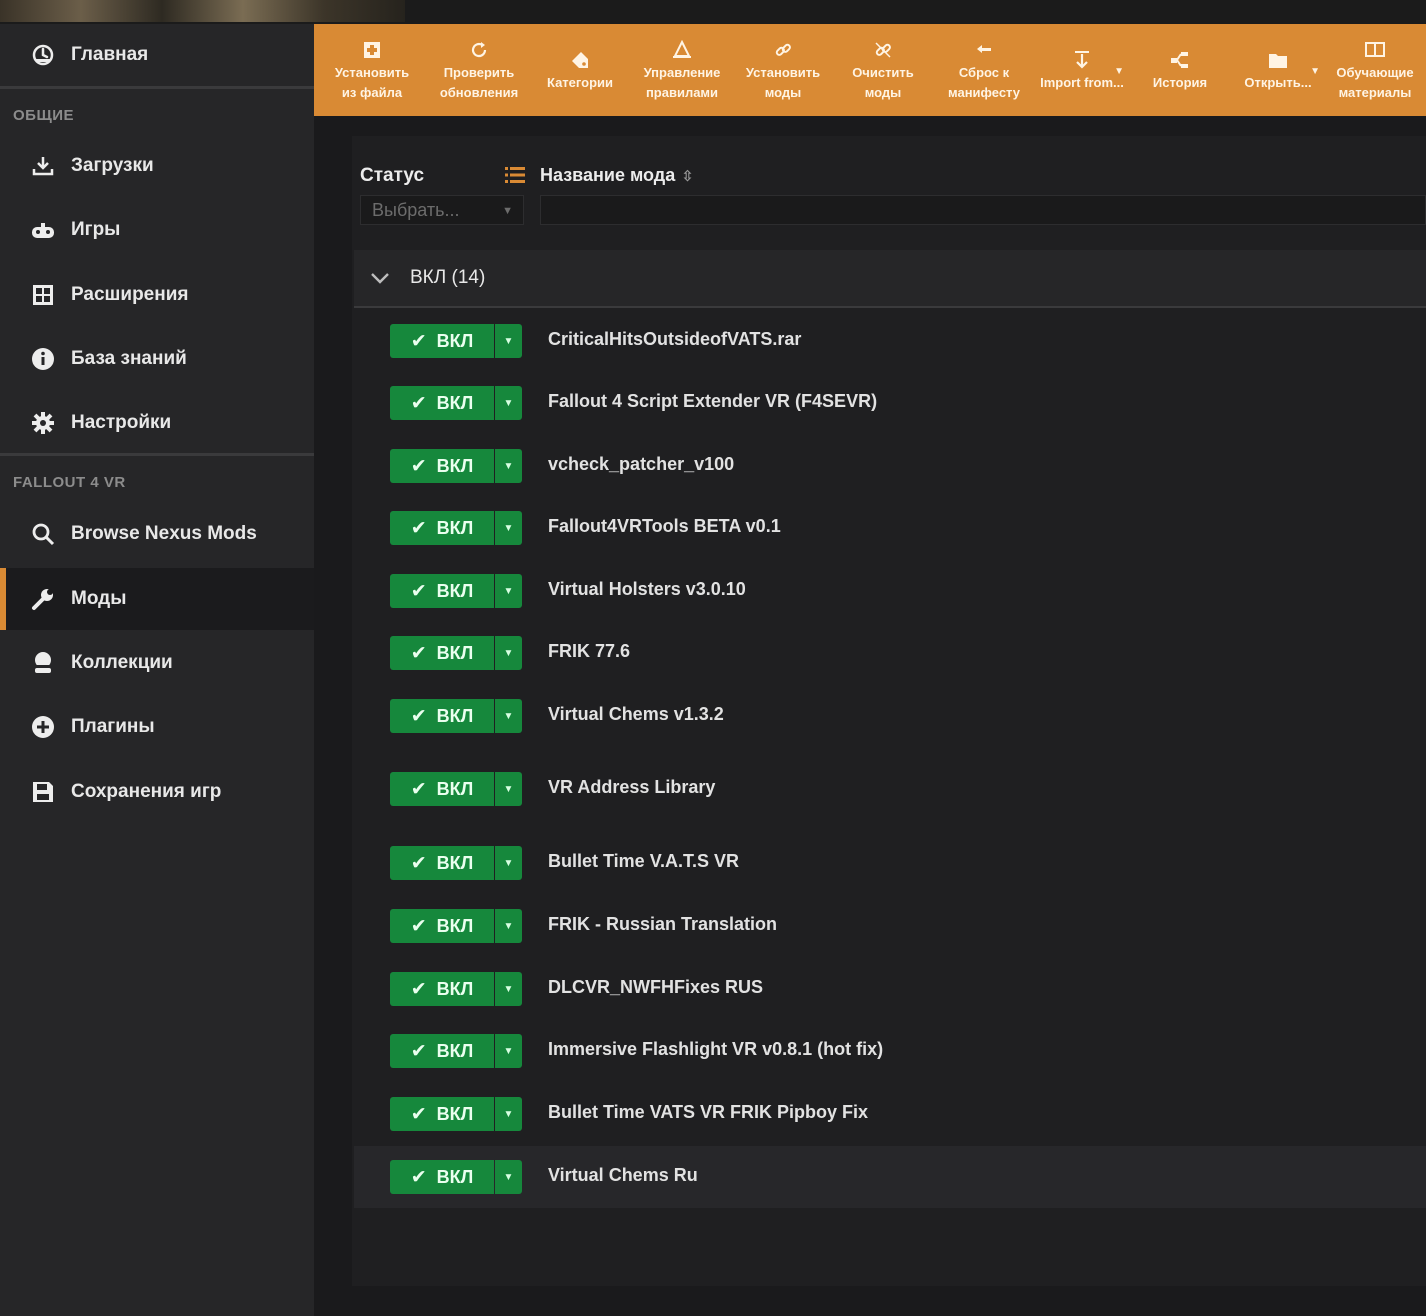  Describe the element at coordinates (157, 423) in the screenshot. I see `sidebar-item-settings: Настройки` at that location.